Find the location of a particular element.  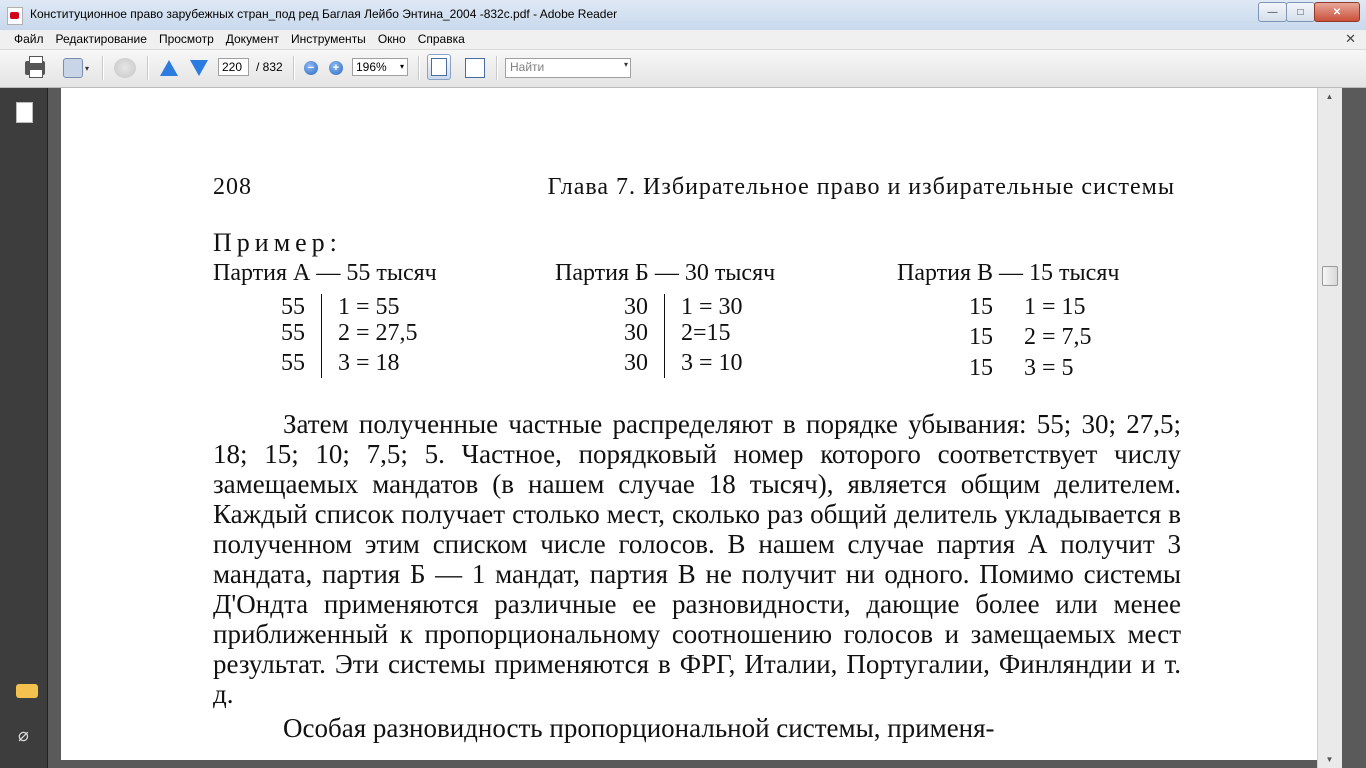

menu-help: Справка is located at coordinates (441, 39).